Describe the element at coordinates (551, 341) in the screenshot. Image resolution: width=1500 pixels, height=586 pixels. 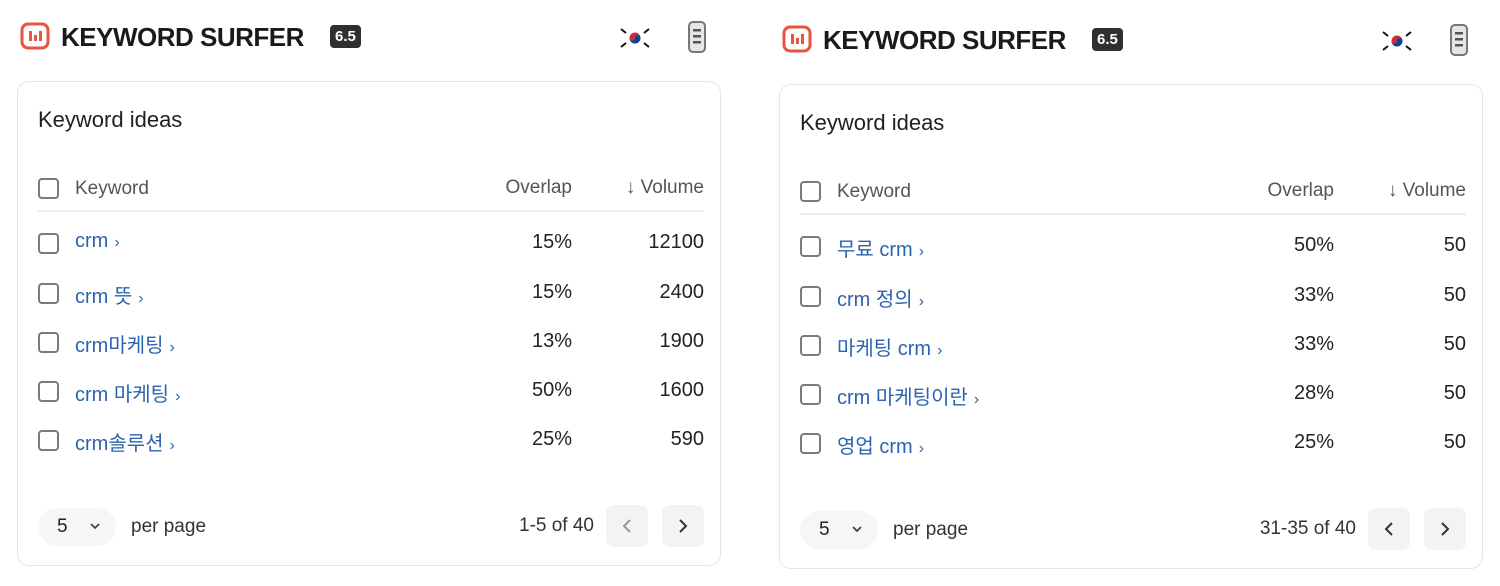
I see `overlap-value: 13%` at that location.